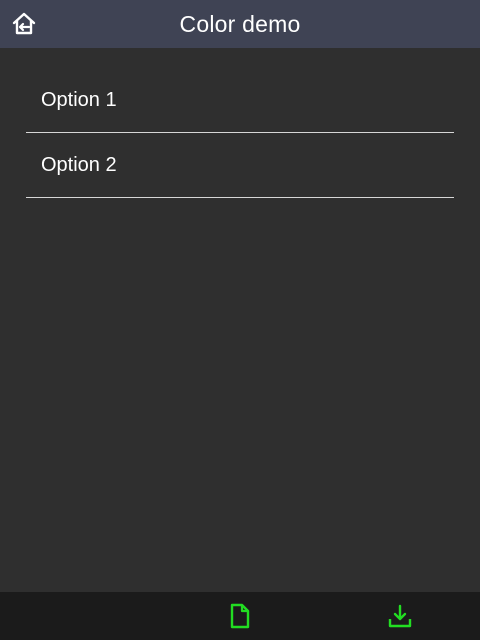 This screenshot has height=640, width=480. Describe the element at coordinates (79, 164) in the screenshot. I see `list-item-label: Option 2` at that location.